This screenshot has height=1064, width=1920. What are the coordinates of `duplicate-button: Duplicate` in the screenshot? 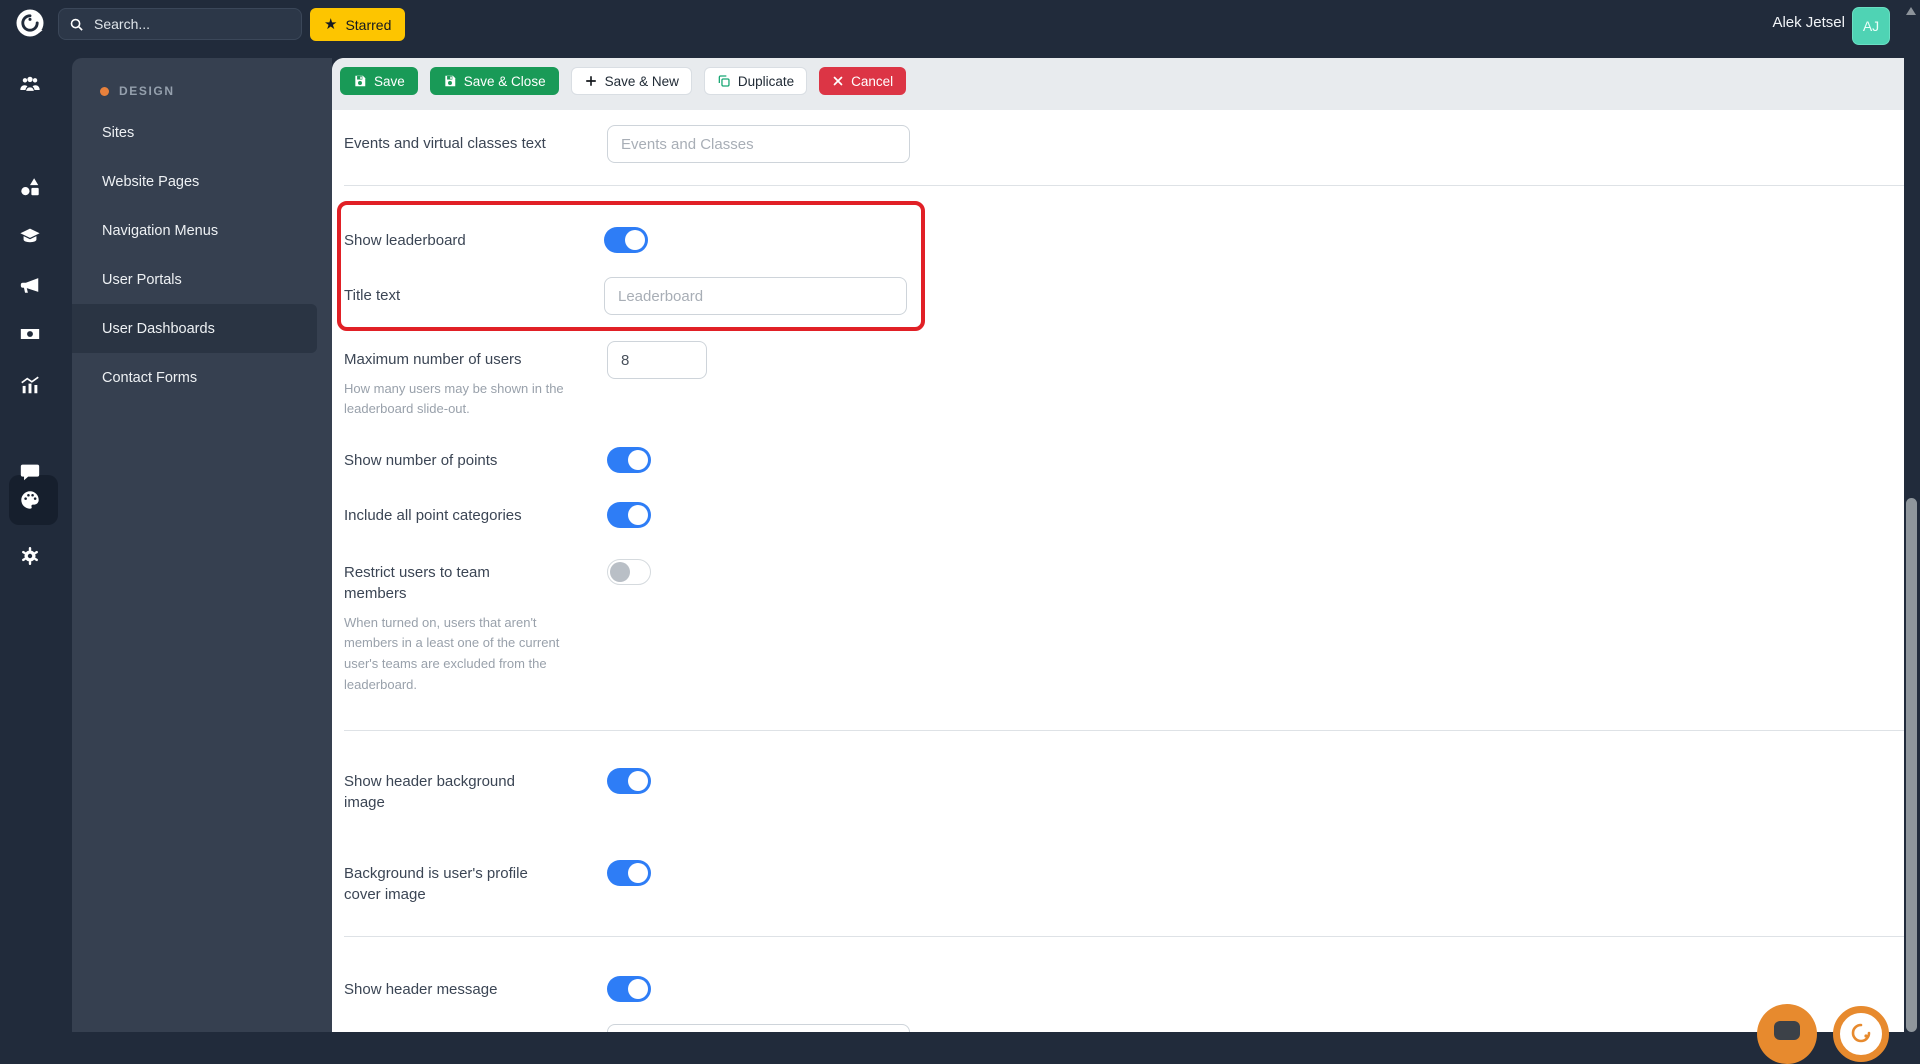 It's located at (755, 81).